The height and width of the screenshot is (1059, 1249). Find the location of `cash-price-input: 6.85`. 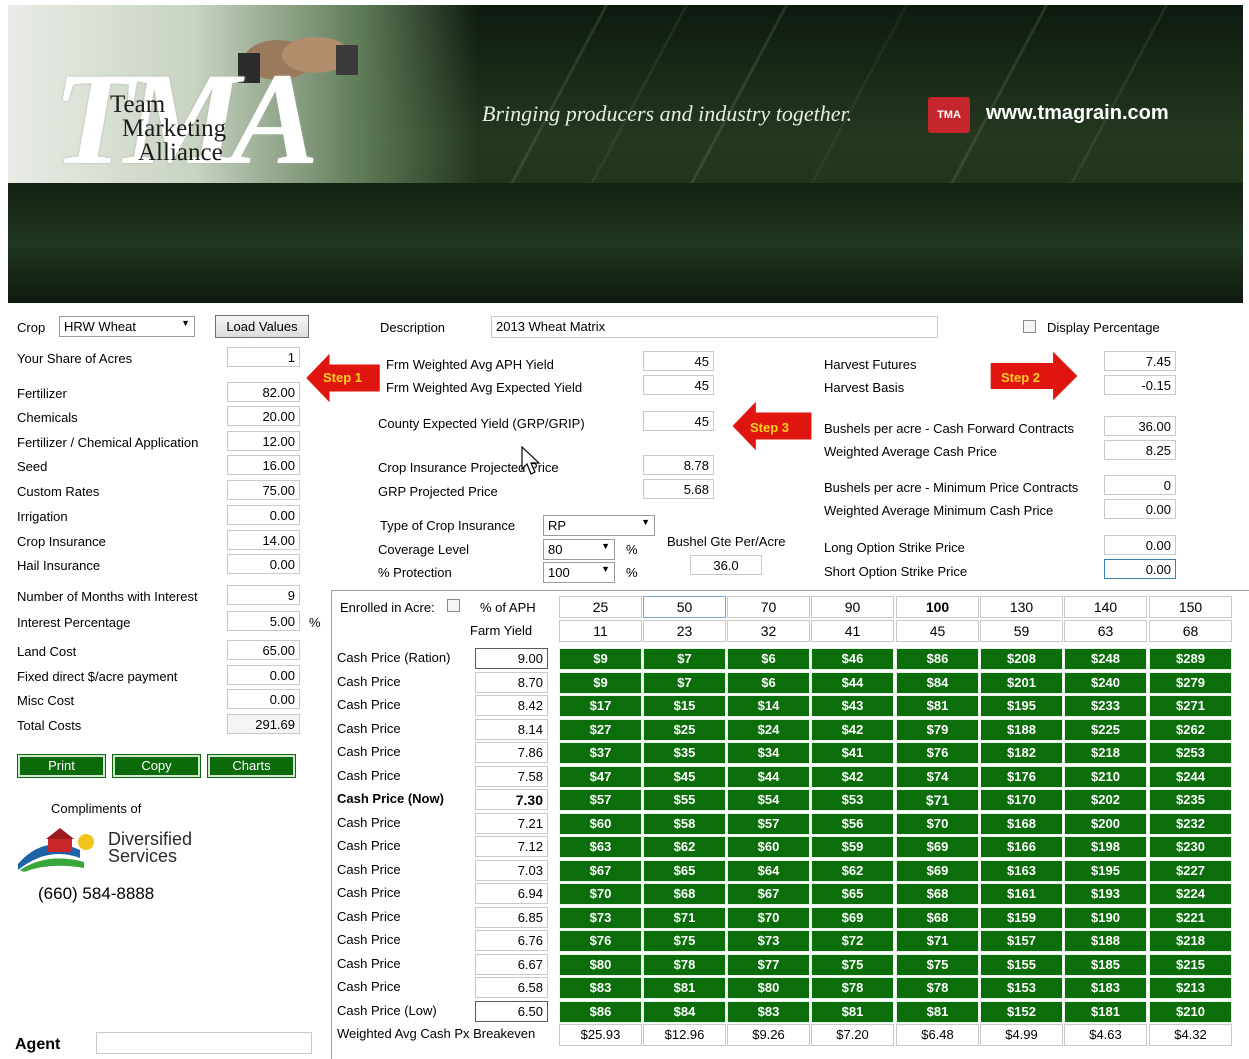

cash-price-input: 6.85 is located at coordinates (511, 917).